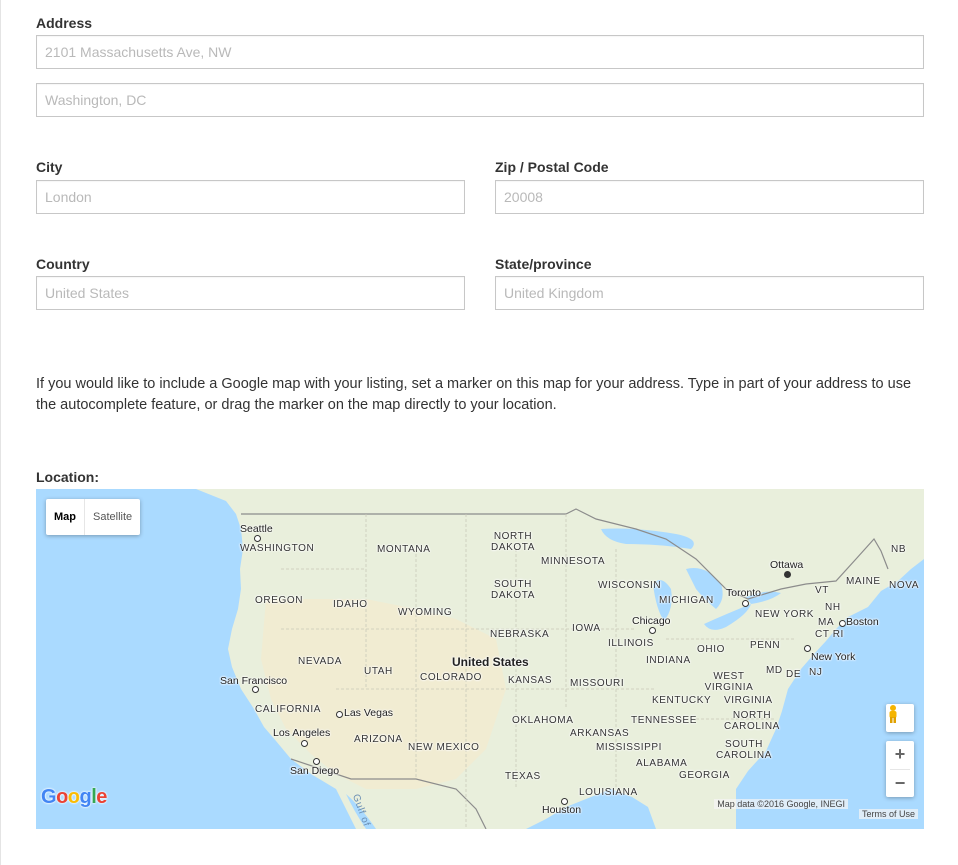 This screenshot has width=958, height=865. Describe the element at coordinates (682, 700) in the screenshot. I see `map-label-state: KENTUCKY` at that location.